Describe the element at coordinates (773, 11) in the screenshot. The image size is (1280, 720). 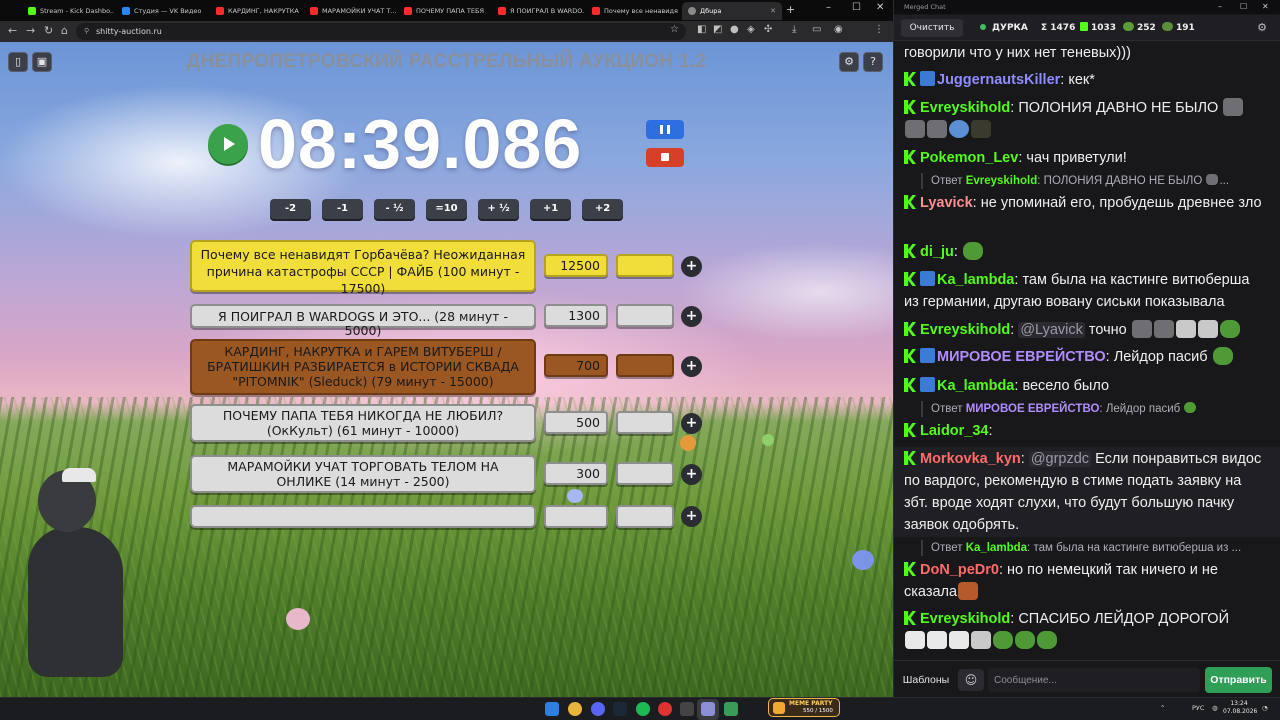
I see `close-tab-icon: ✕` at that location.